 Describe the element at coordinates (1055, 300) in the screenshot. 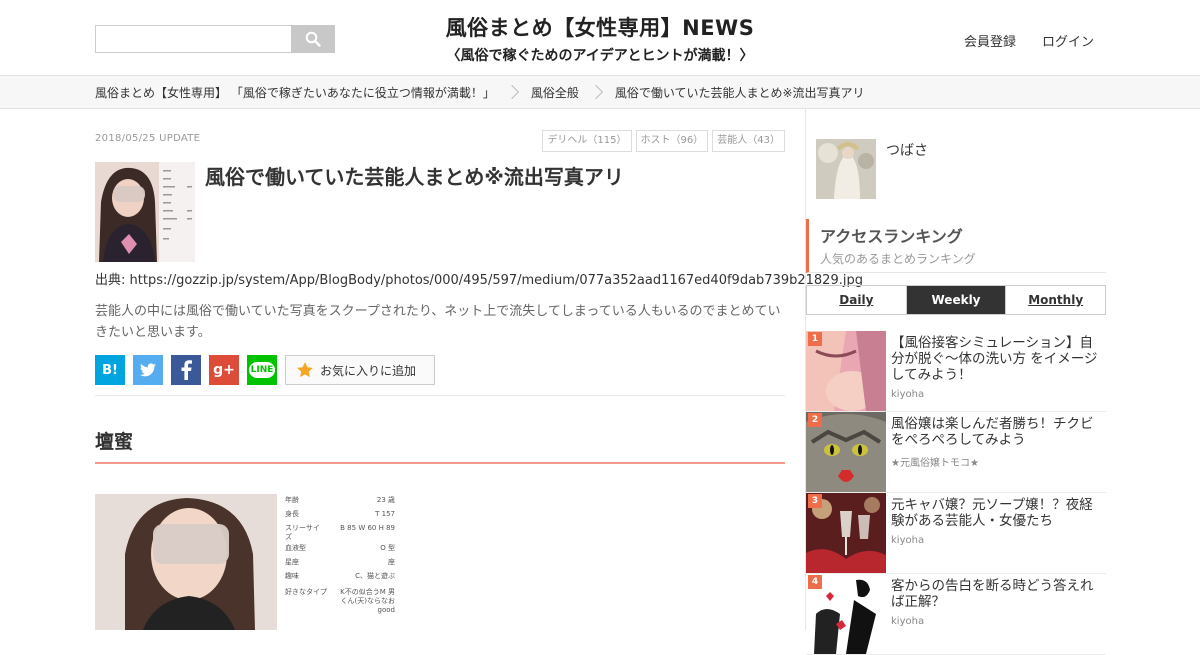

I see `tab-monthly: Monthly` at that location.